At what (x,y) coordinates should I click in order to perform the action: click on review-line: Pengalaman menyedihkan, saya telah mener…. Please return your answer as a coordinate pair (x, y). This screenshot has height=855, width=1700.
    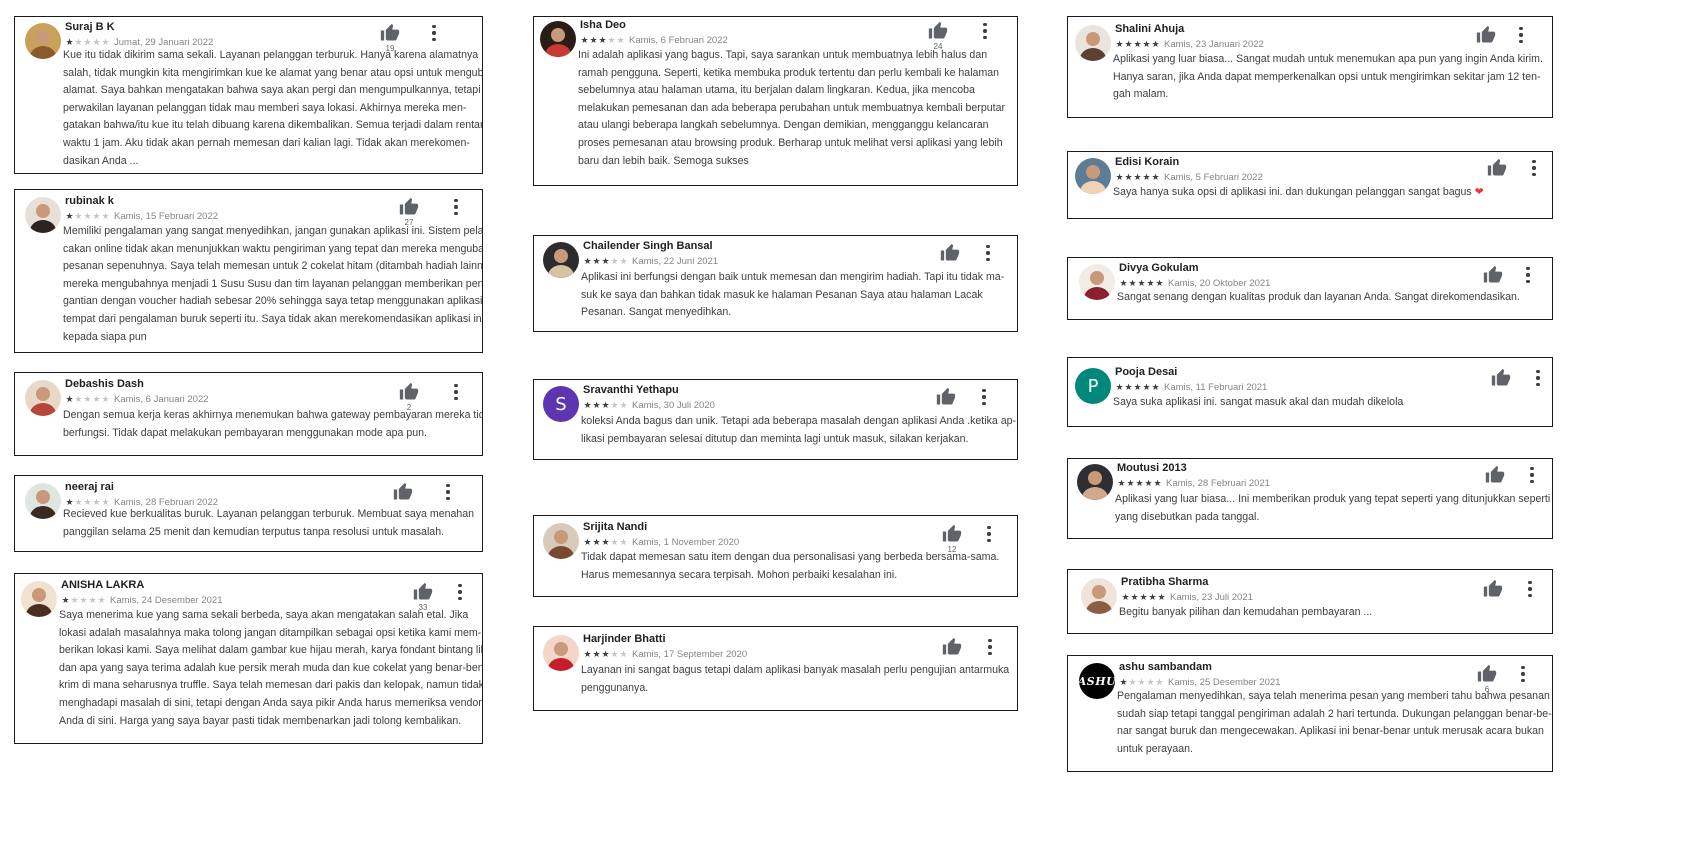
    Looking at the image, I should click on (1334, 697).